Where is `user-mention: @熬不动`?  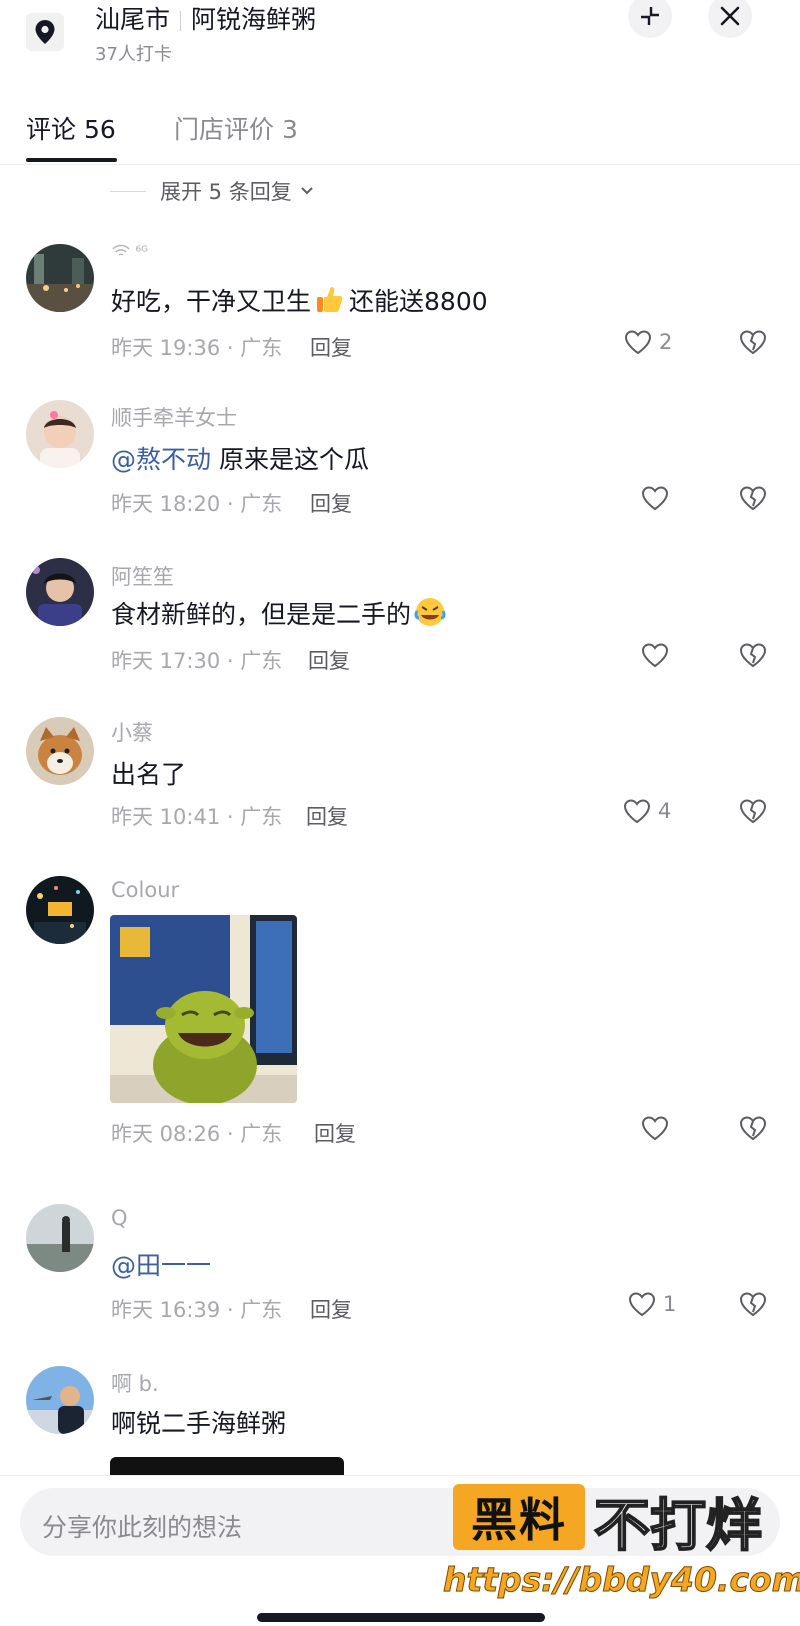 user-mention: @熬不动 is located at coordinates (161, 459).